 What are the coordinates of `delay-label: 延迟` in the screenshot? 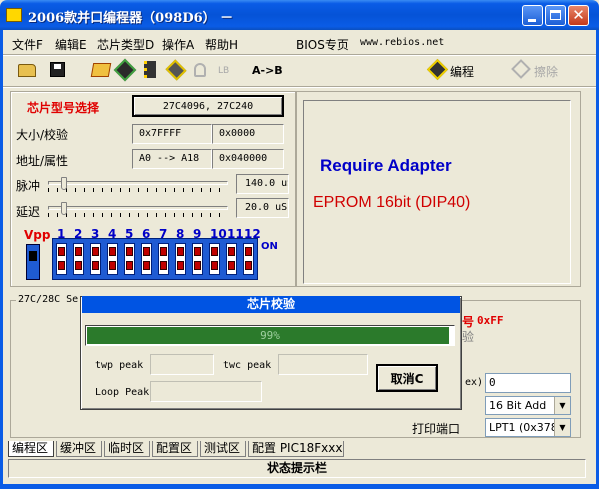 It's located at (28, 212).